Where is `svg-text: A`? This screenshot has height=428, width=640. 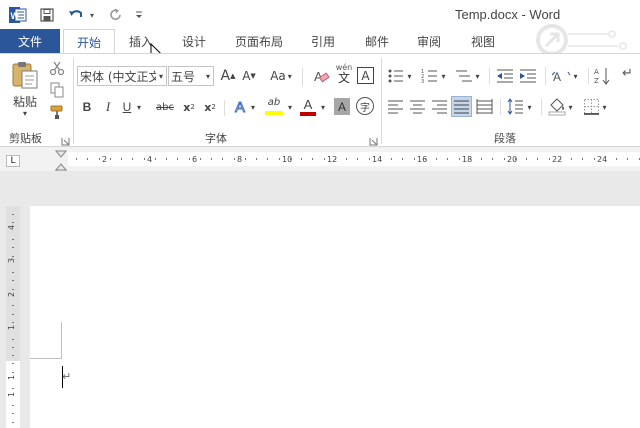
svg-text: A is located at coordinates (596, 72).